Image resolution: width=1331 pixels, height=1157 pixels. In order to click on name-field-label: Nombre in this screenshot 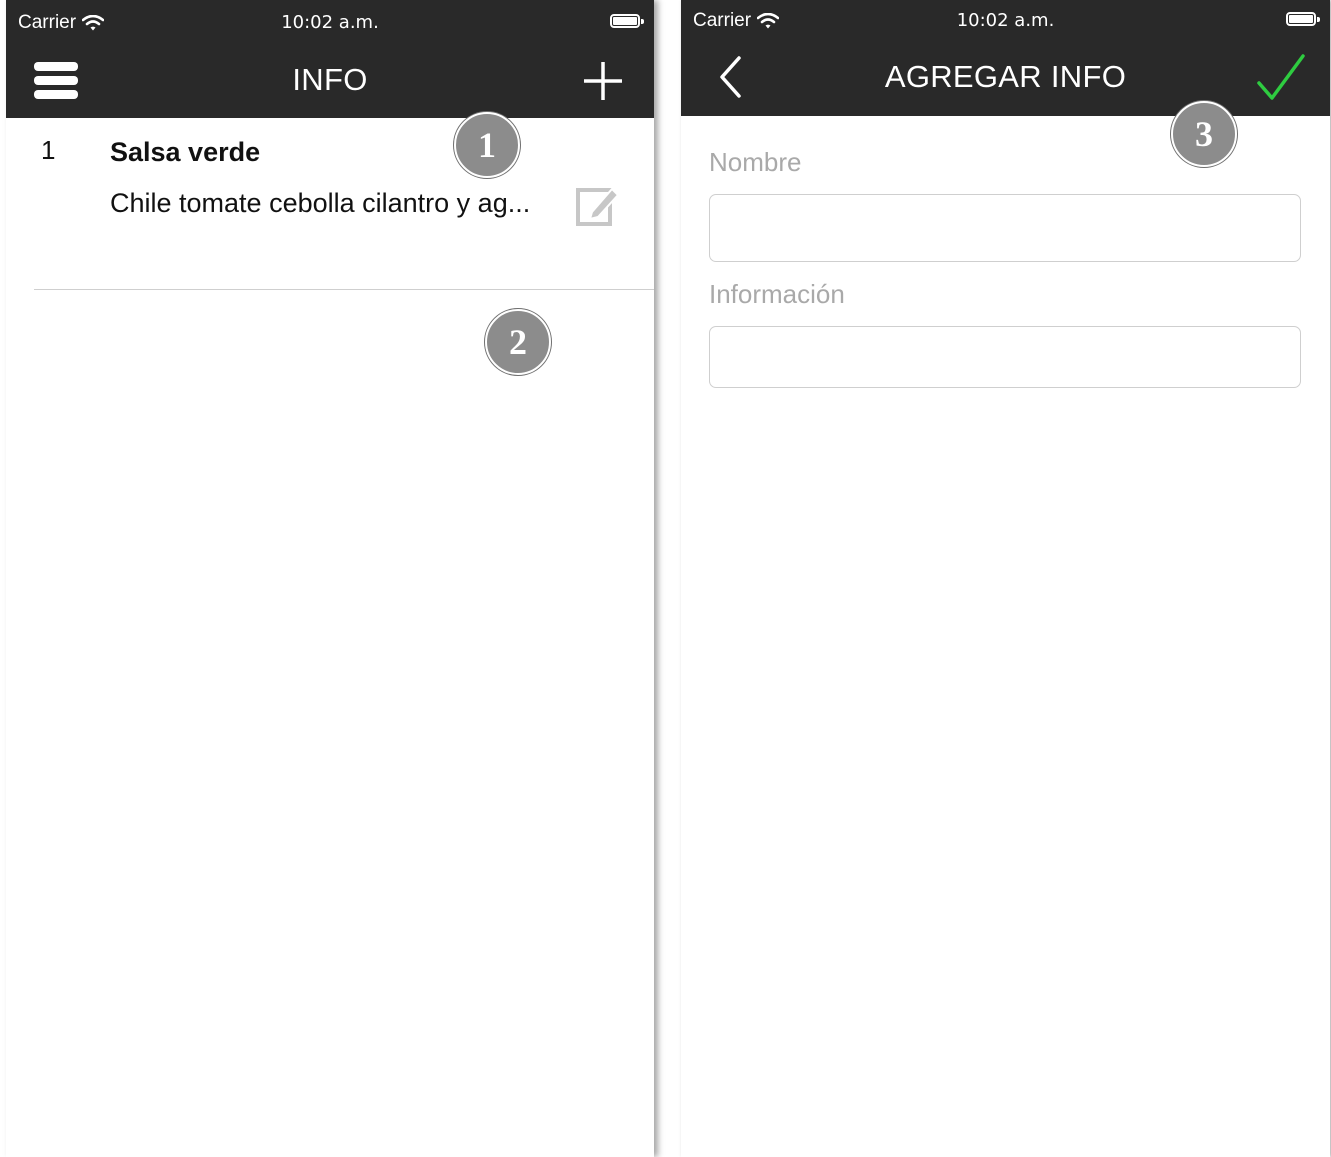, I will do `click(755, 162)`.